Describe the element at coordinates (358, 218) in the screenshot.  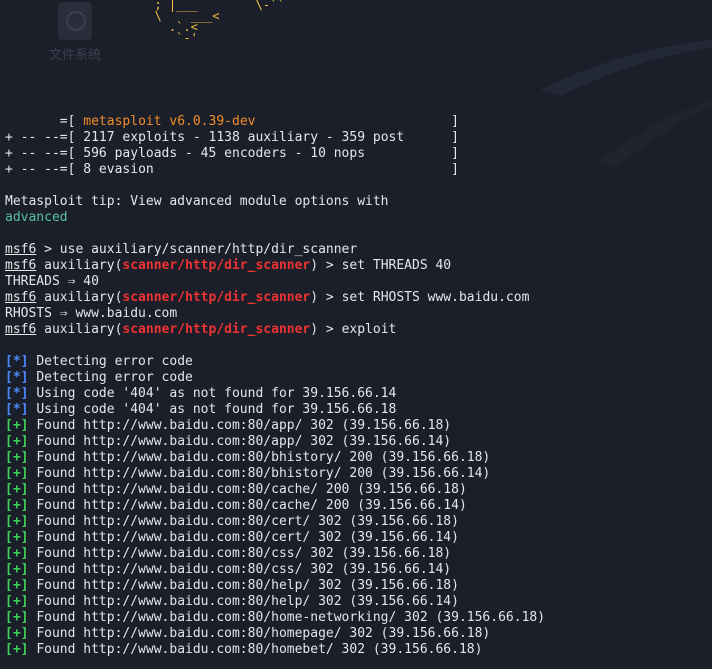
I see `tip-command-line: advanced` at that location.